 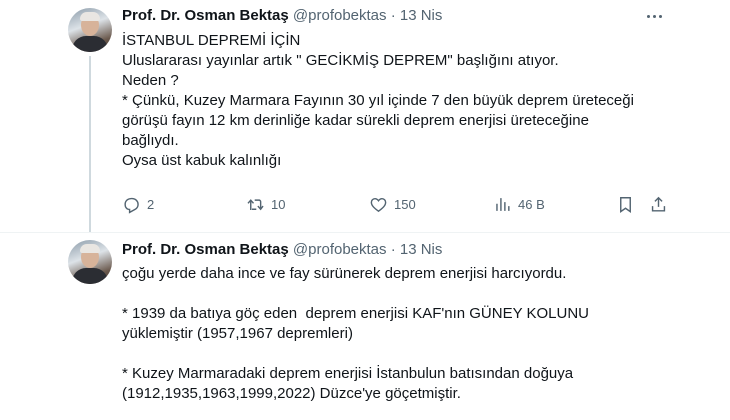 I want to click on tweet-line: yüklemiştir (1957,1967 depremleri), so click(x=237, y=333).